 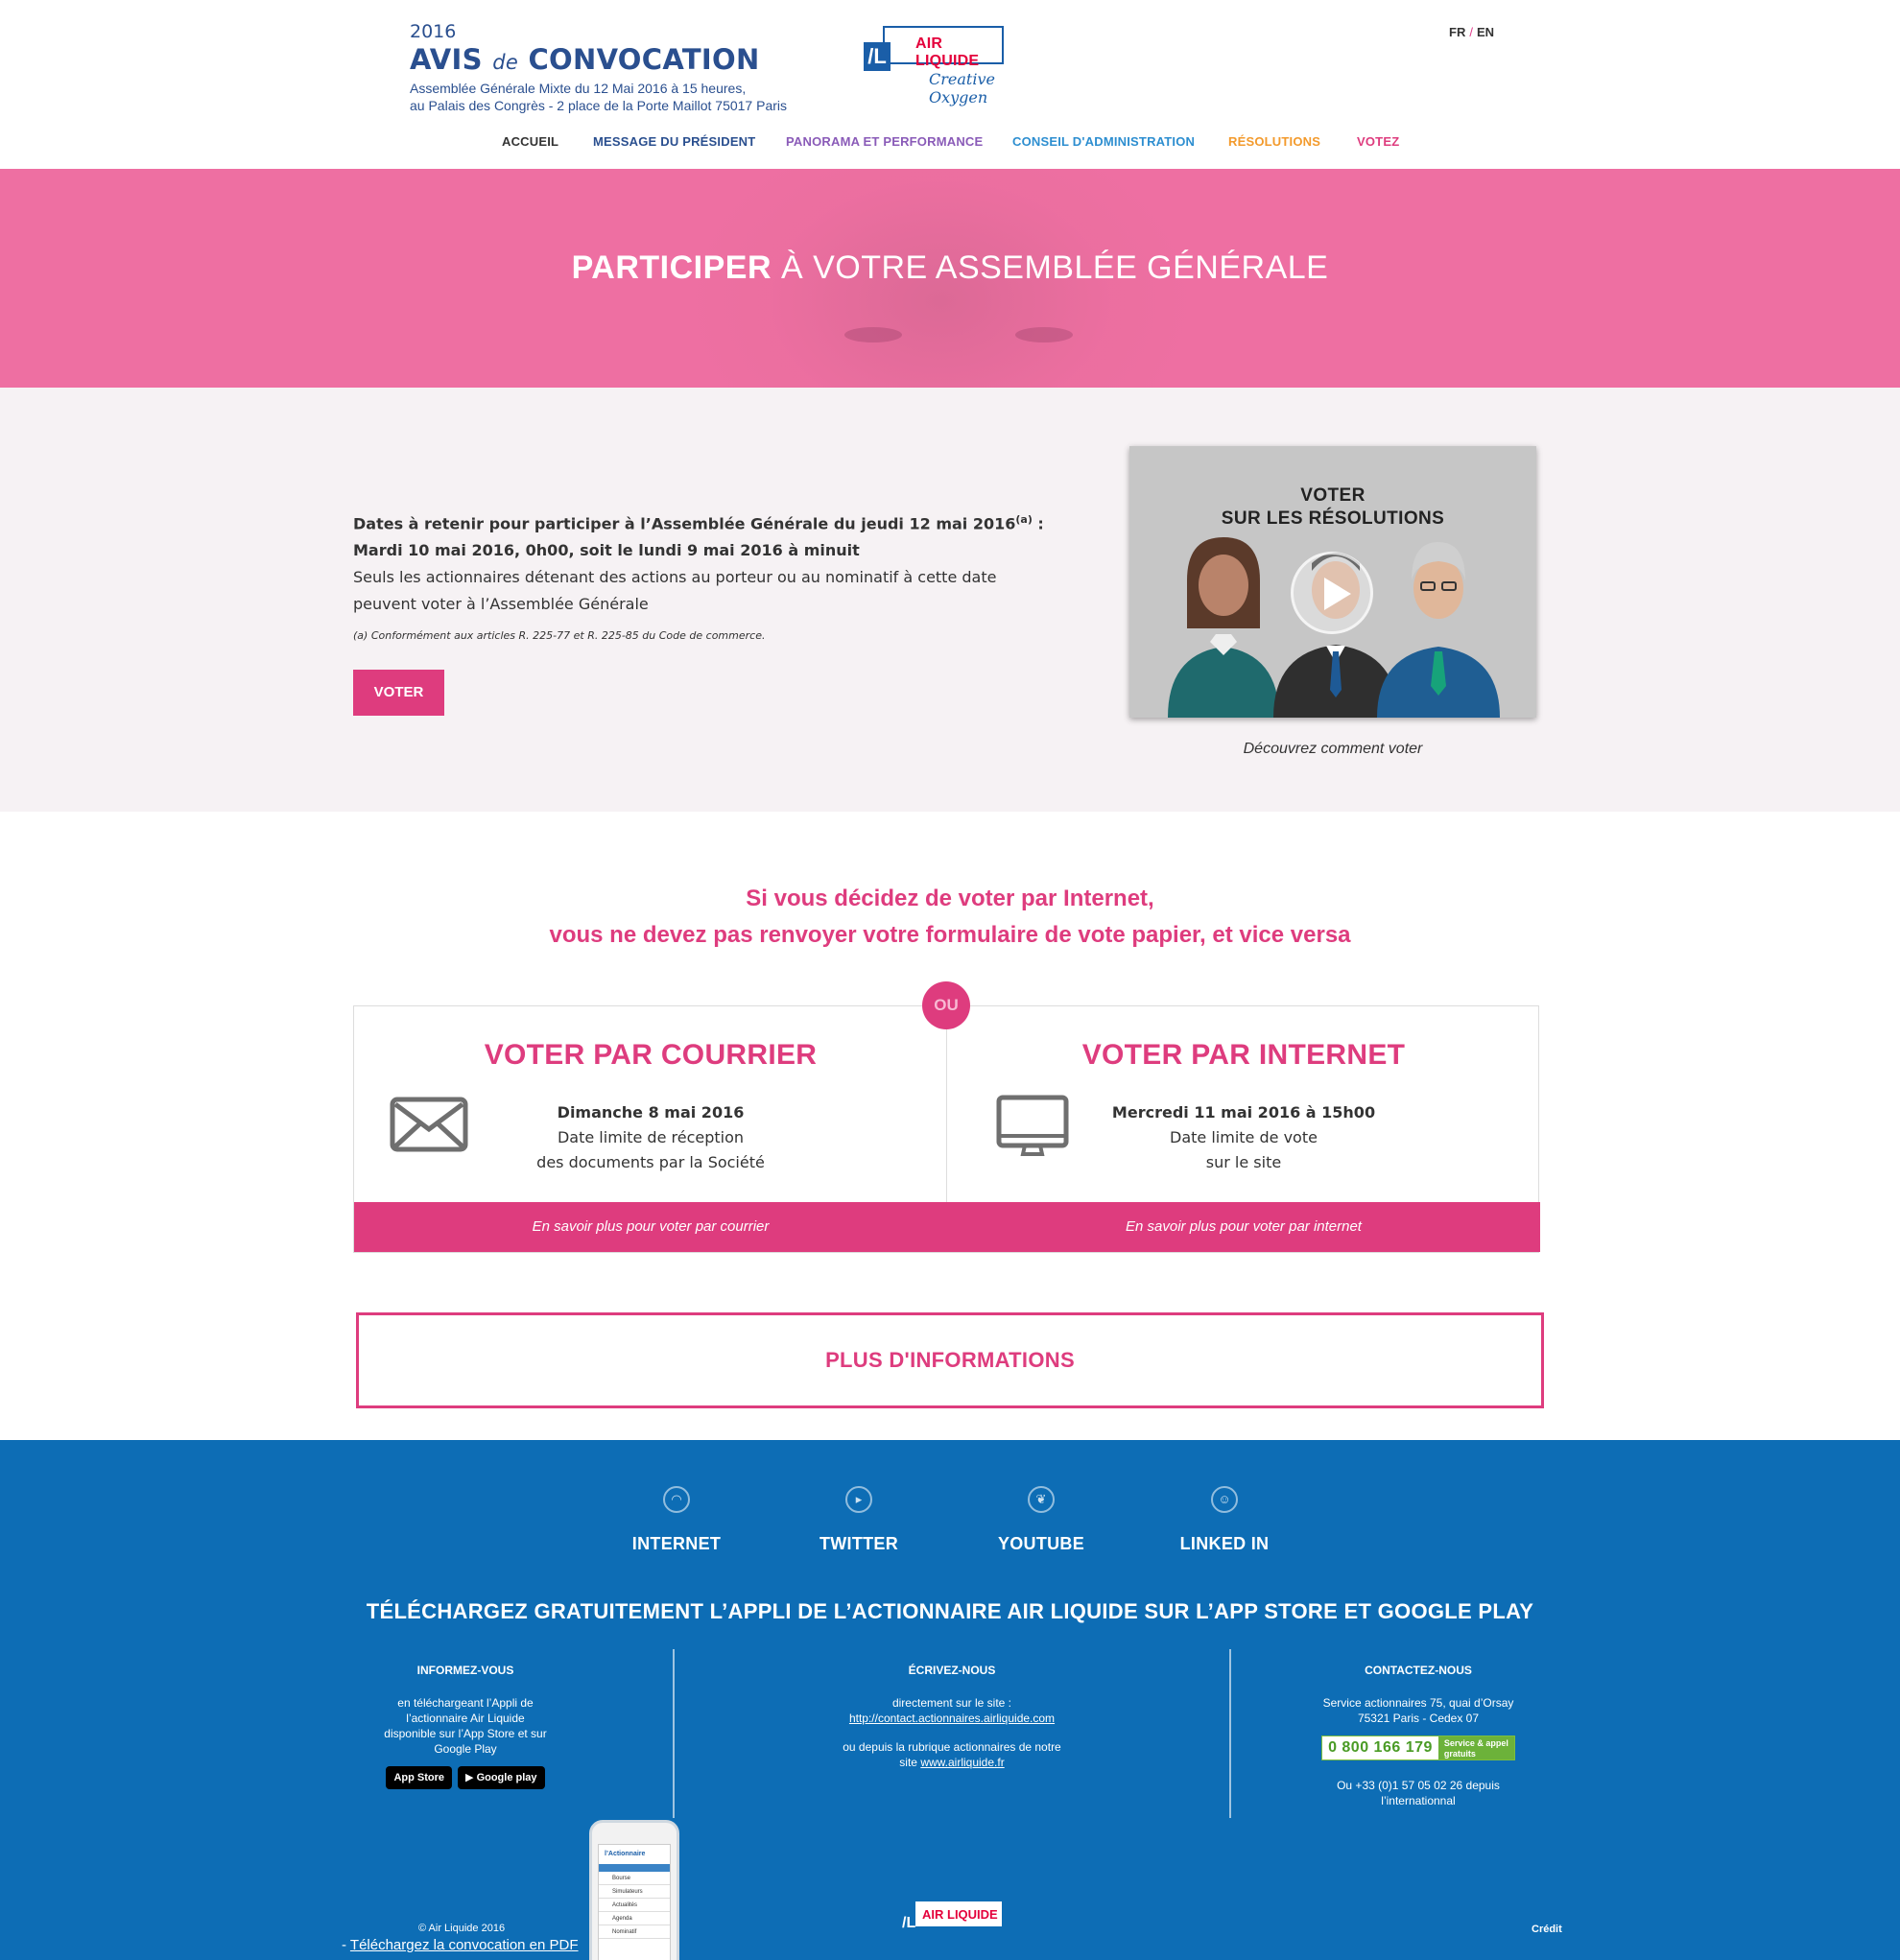 I want to click on footer-logo-mark-icon: /L, so click(x=909, y=1923).